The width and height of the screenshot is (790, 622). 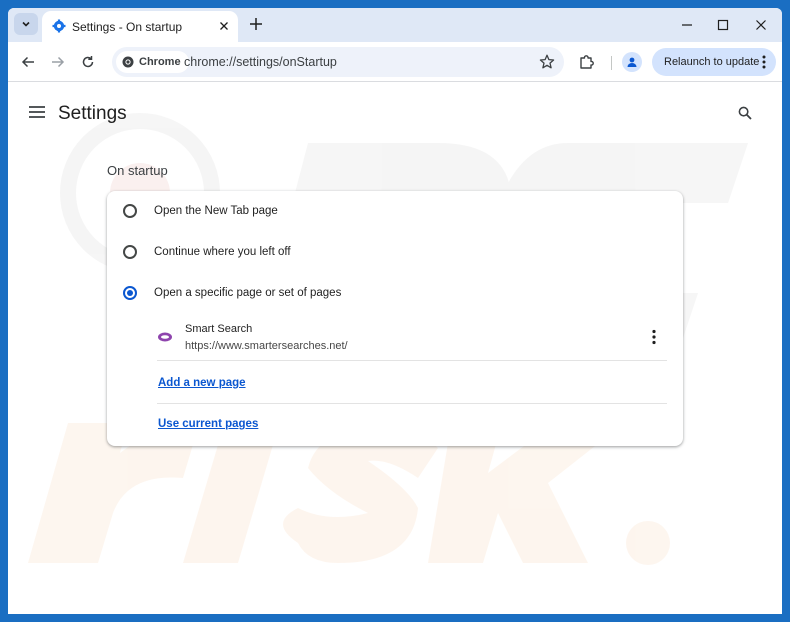 What do you see at coordinates (224, 26) in the screenshot?
I see `close-icon` at bounding box center [224, 26].